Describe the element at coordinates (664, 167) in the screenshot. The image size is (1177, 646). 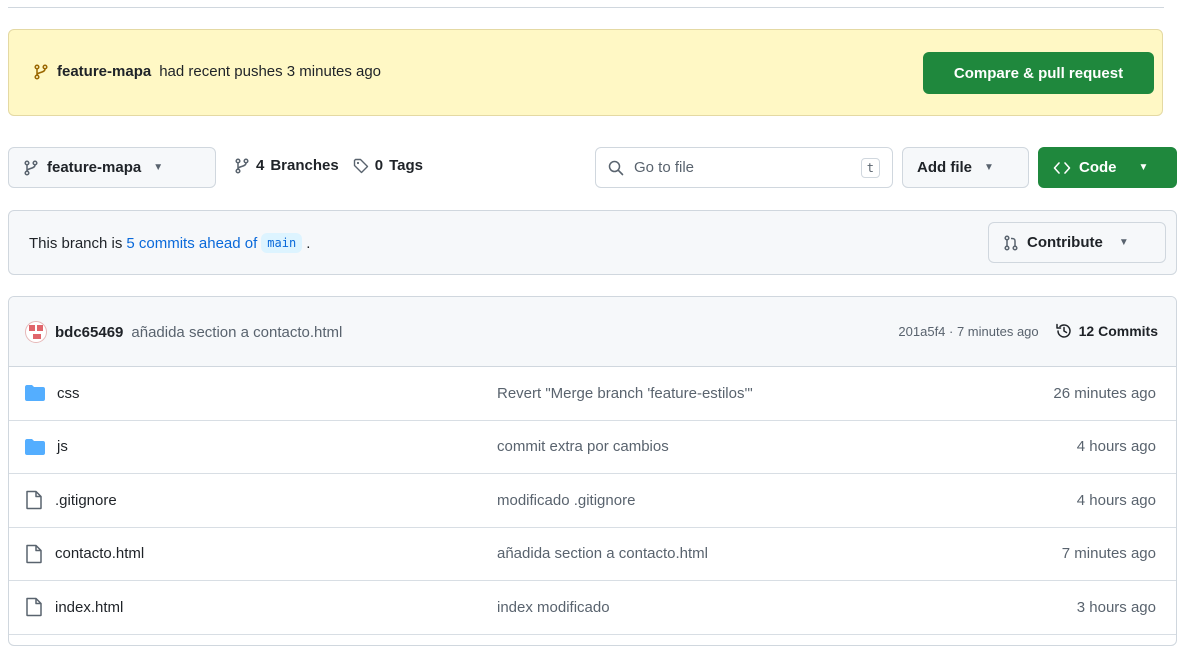
I see `search-placeholder: Go to file` at that location.